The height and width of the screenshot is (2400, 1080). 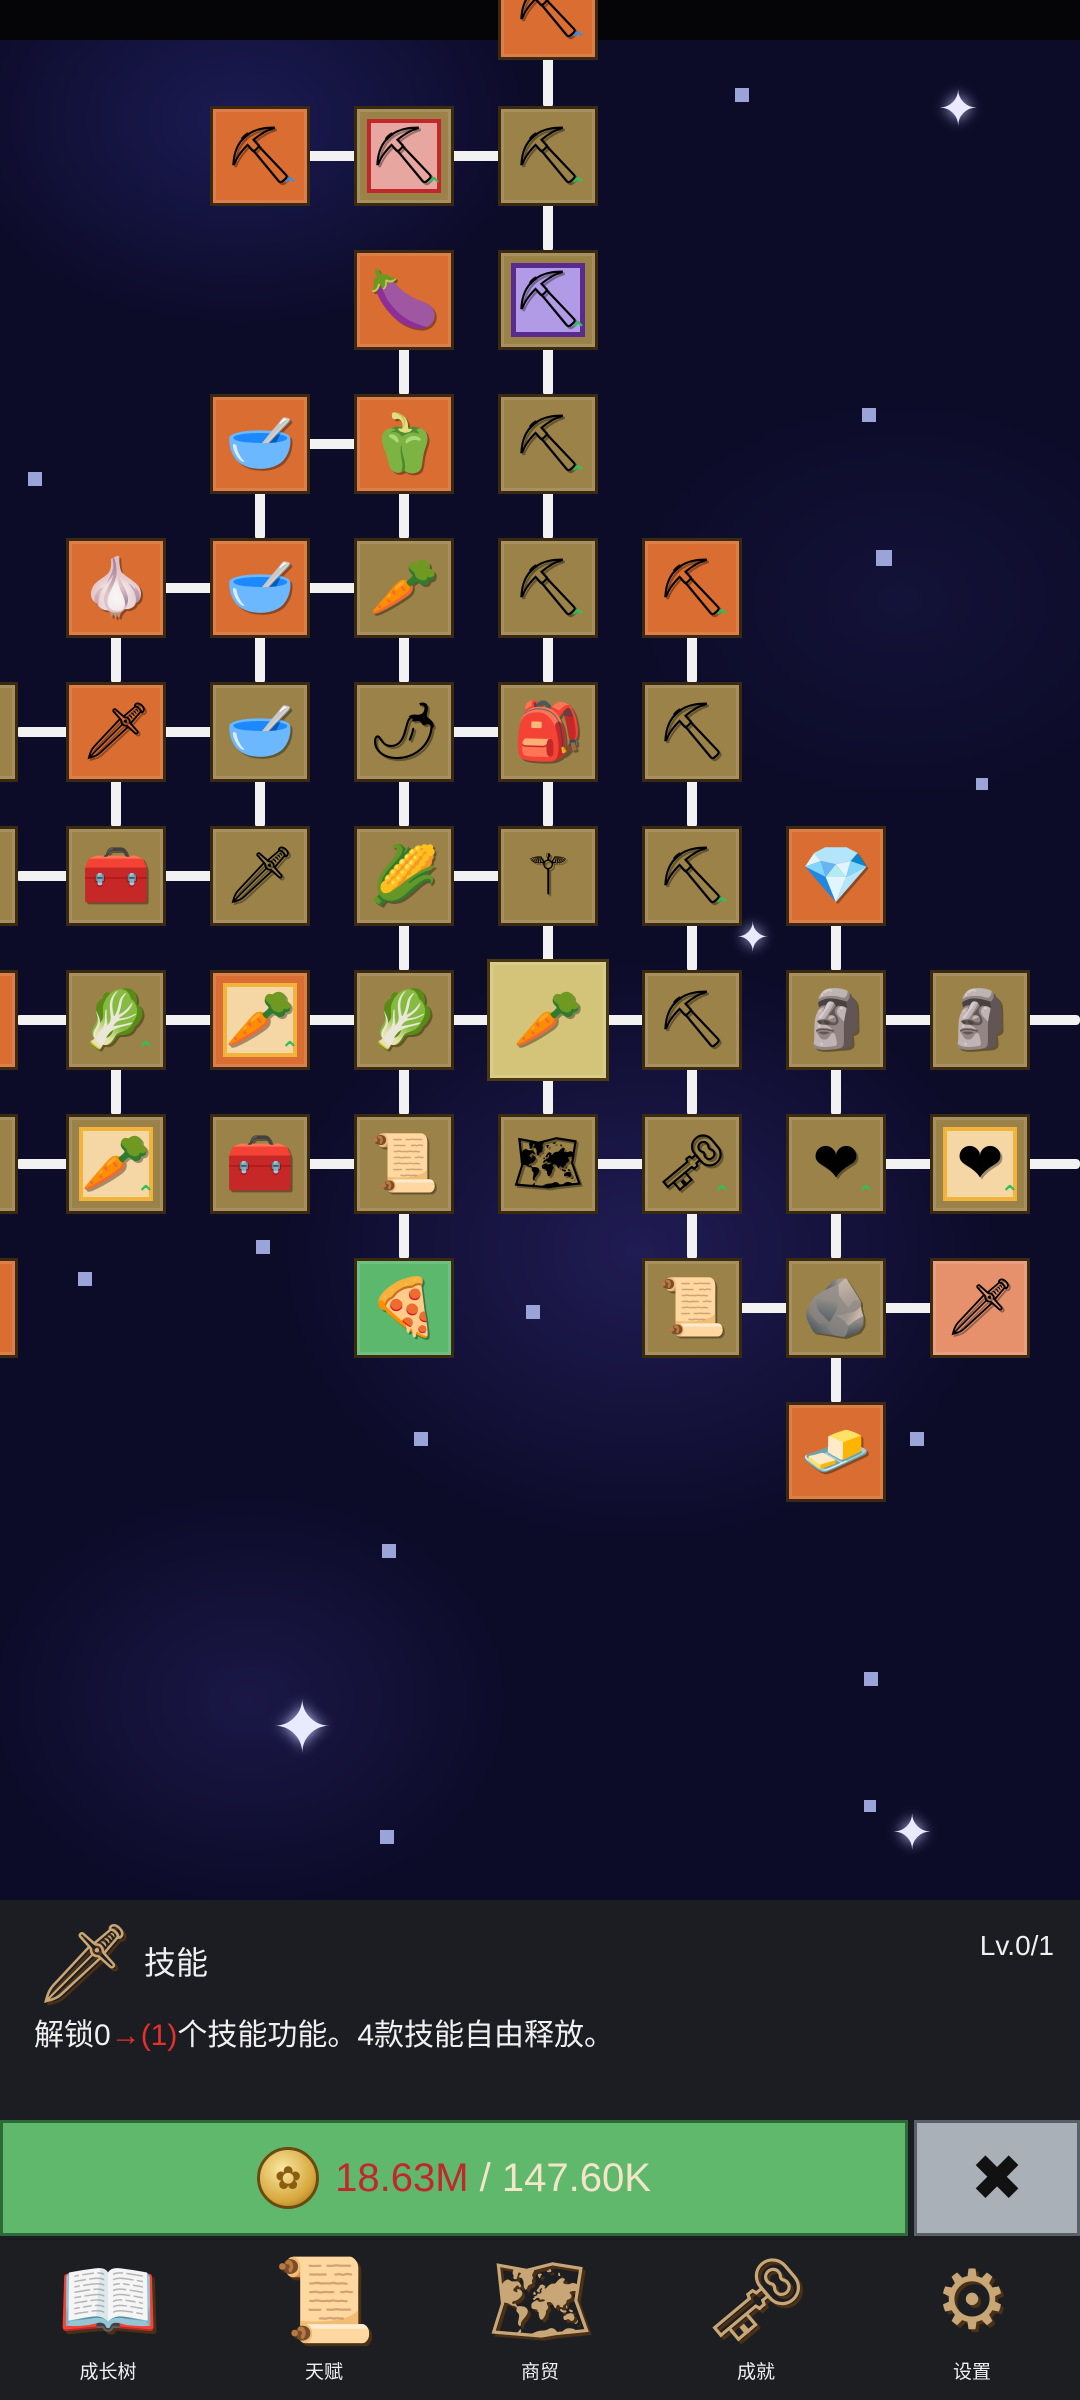 I want to click on cabbage-icon: 🥬, so click(x=404, y=1019).